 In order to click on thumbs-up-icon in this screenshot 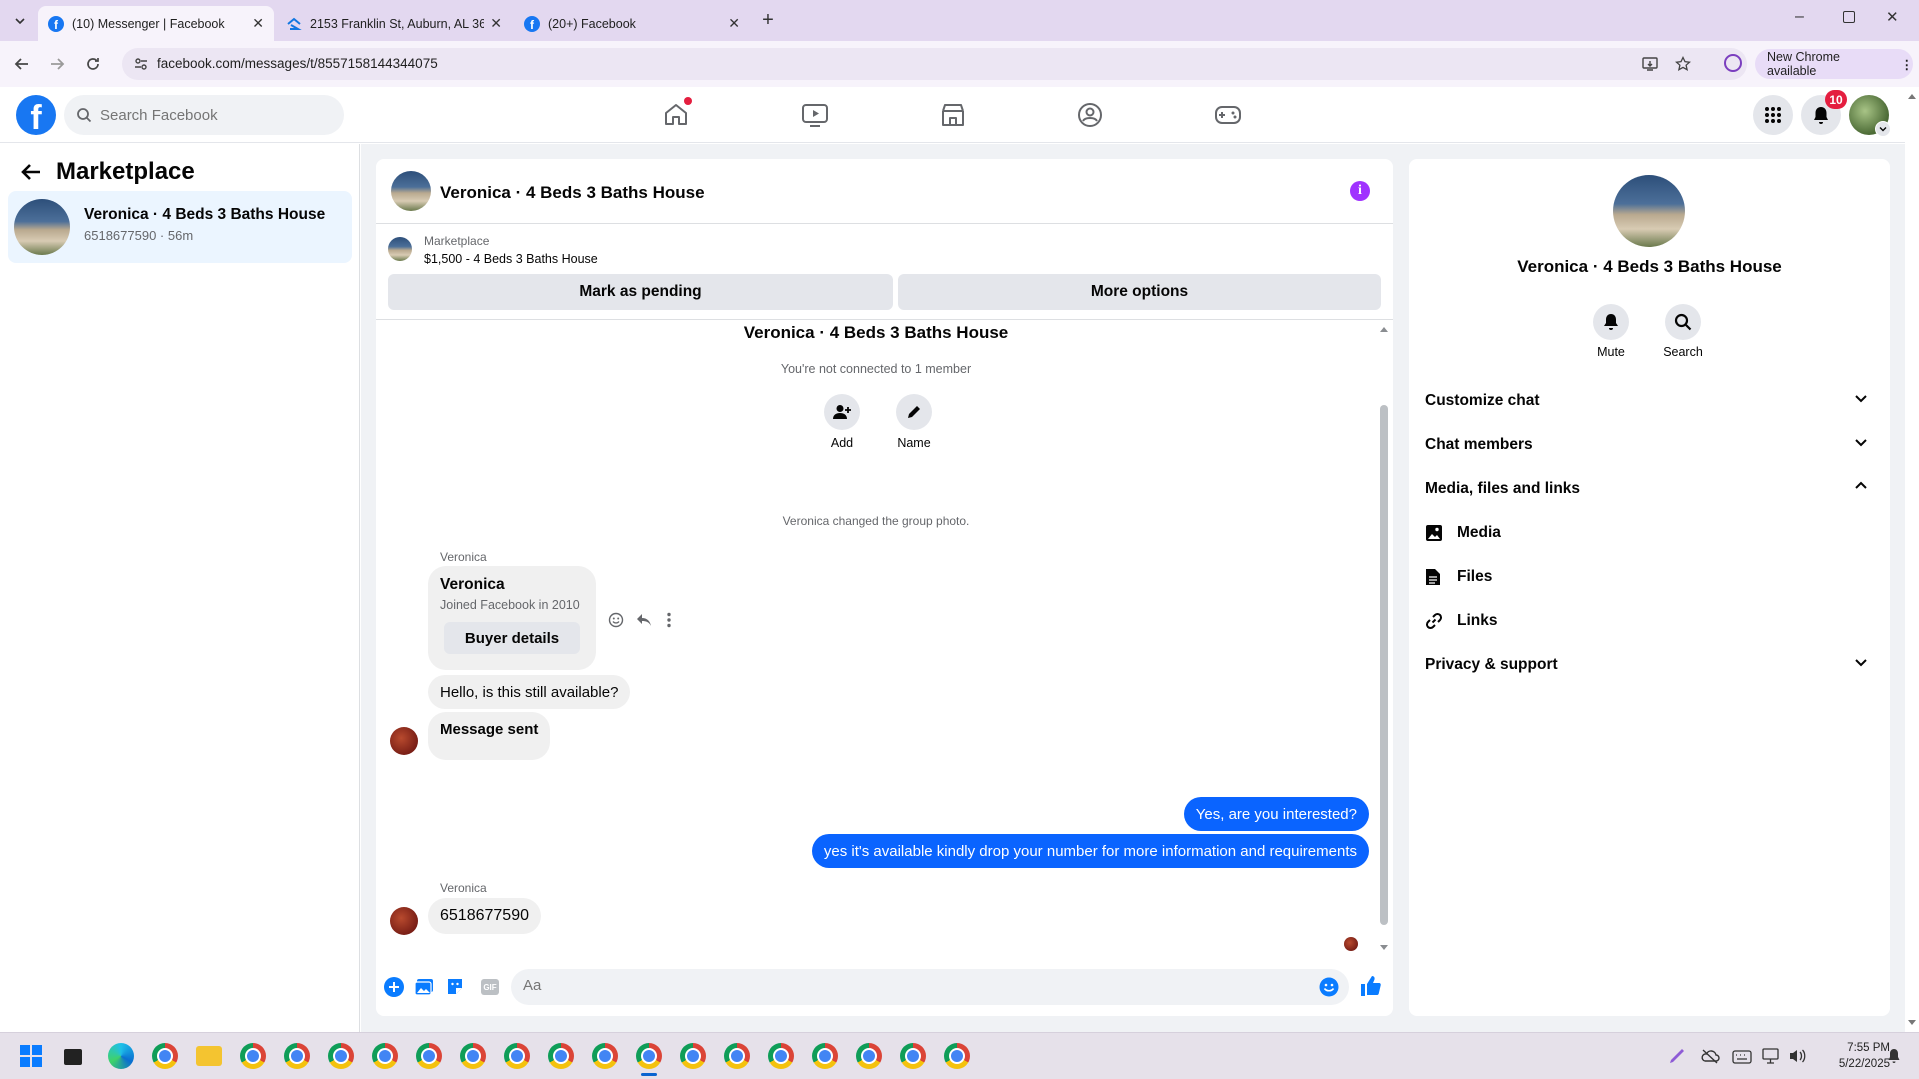, I will do `click(1370, 986)`.